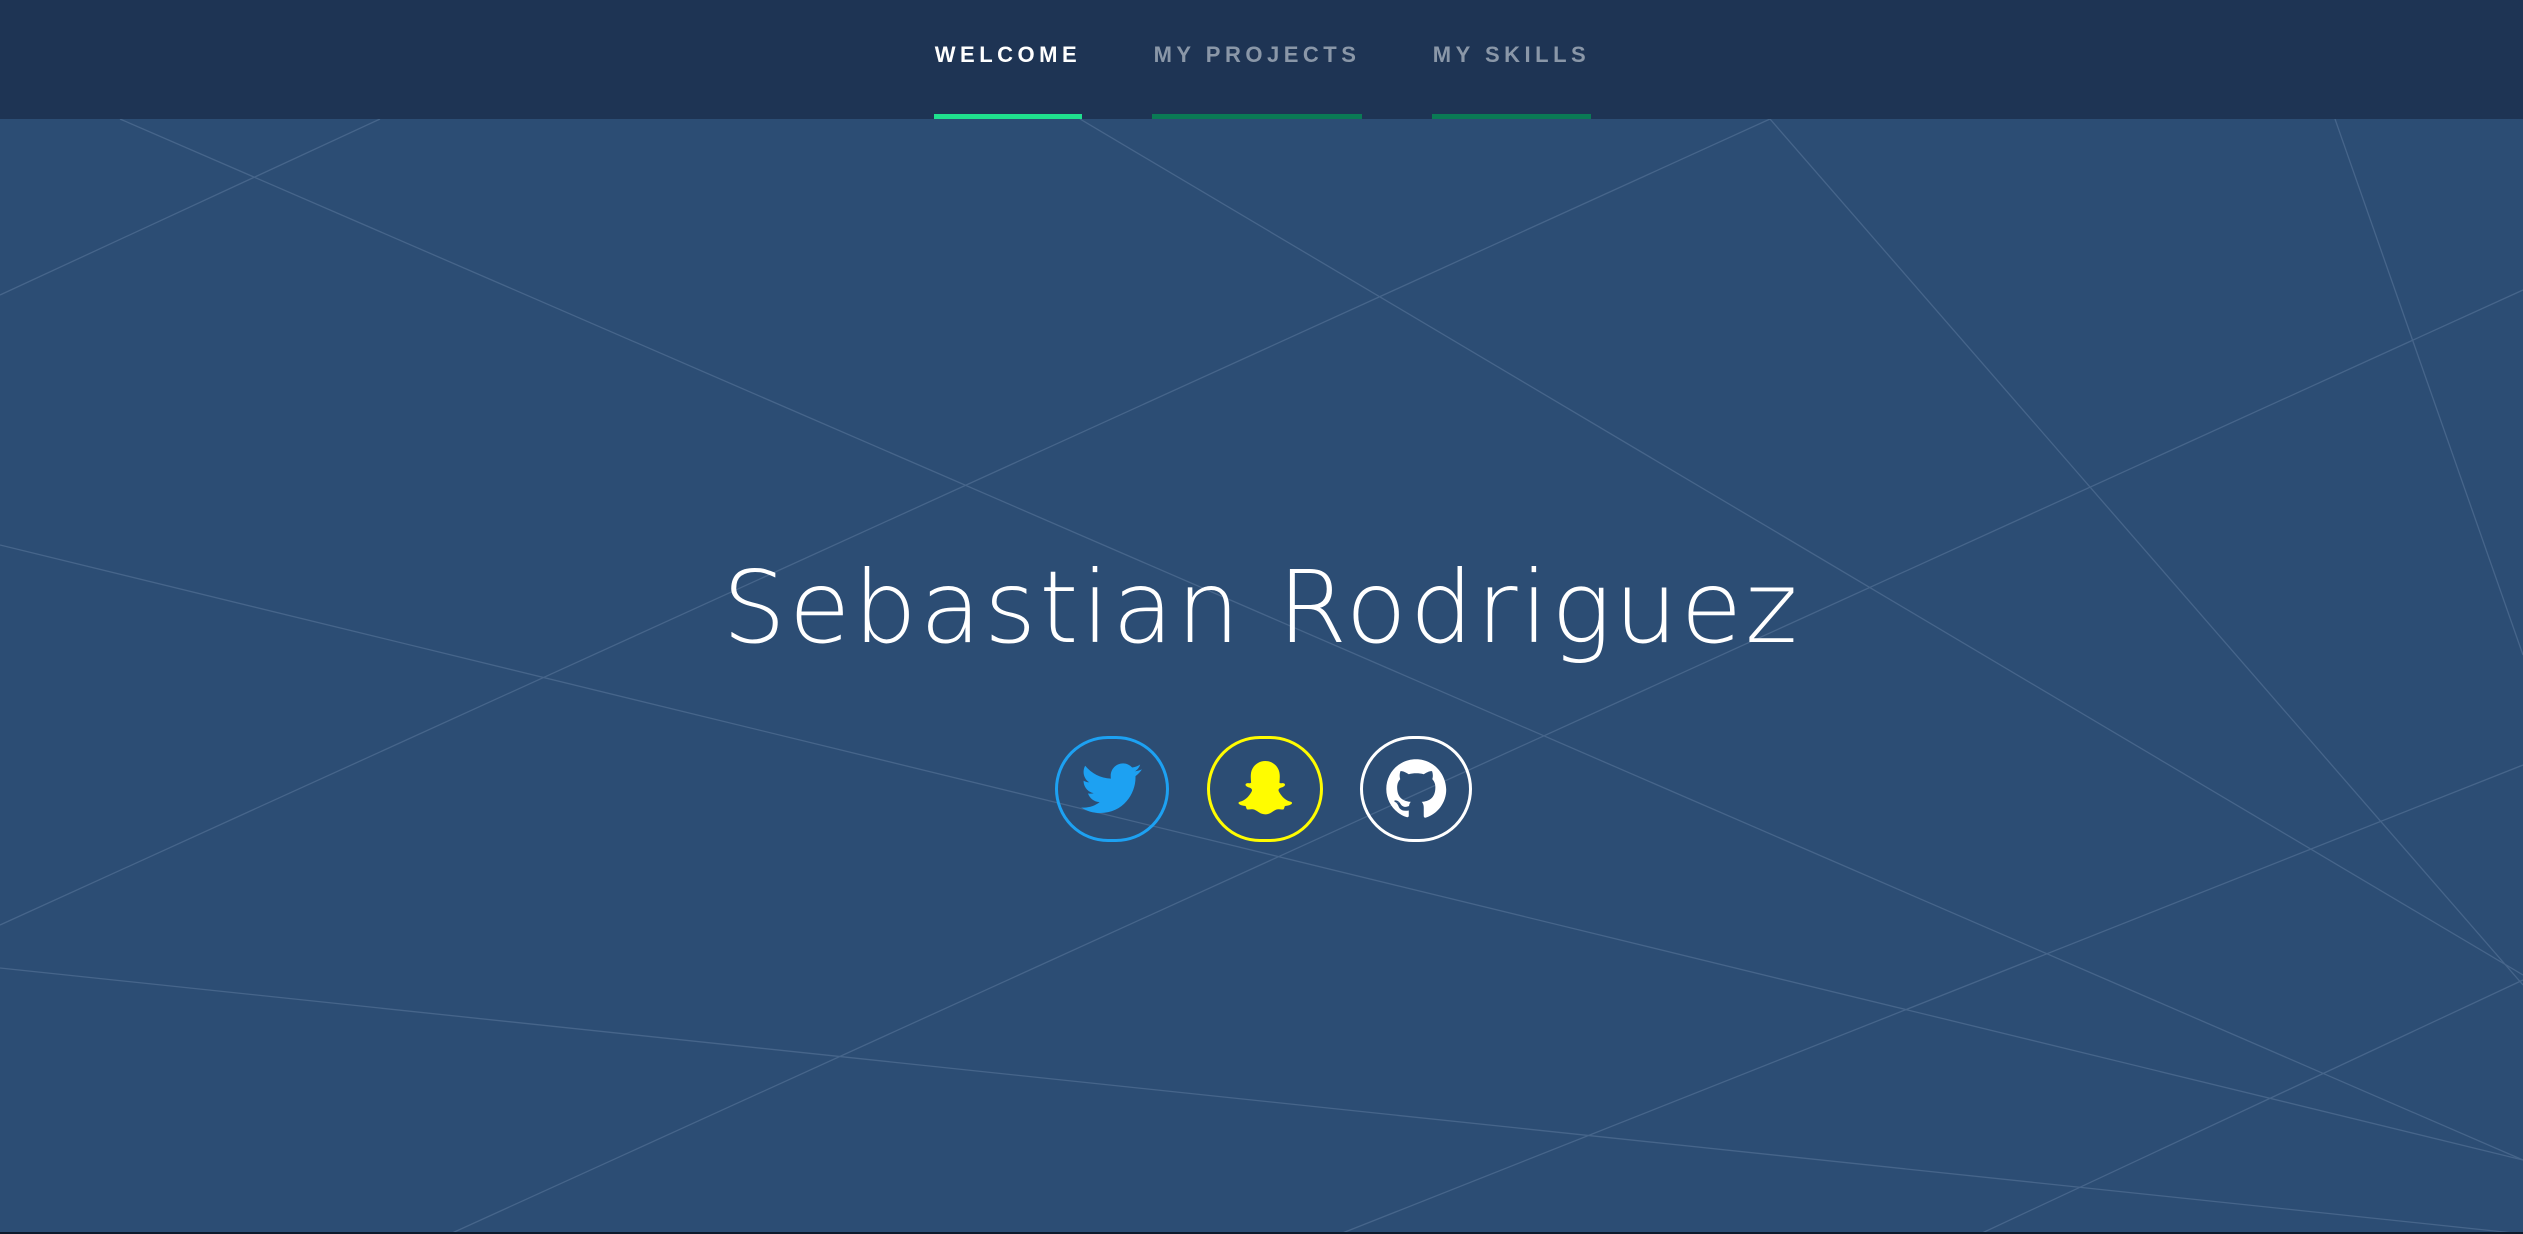 This screenshot has height=1234, width=2523. What do you see at coordinates (1511, 54) in the screenshot?
I see `tab-my-skills-label: MY SKILLS` at bounding box center [1511, 54].